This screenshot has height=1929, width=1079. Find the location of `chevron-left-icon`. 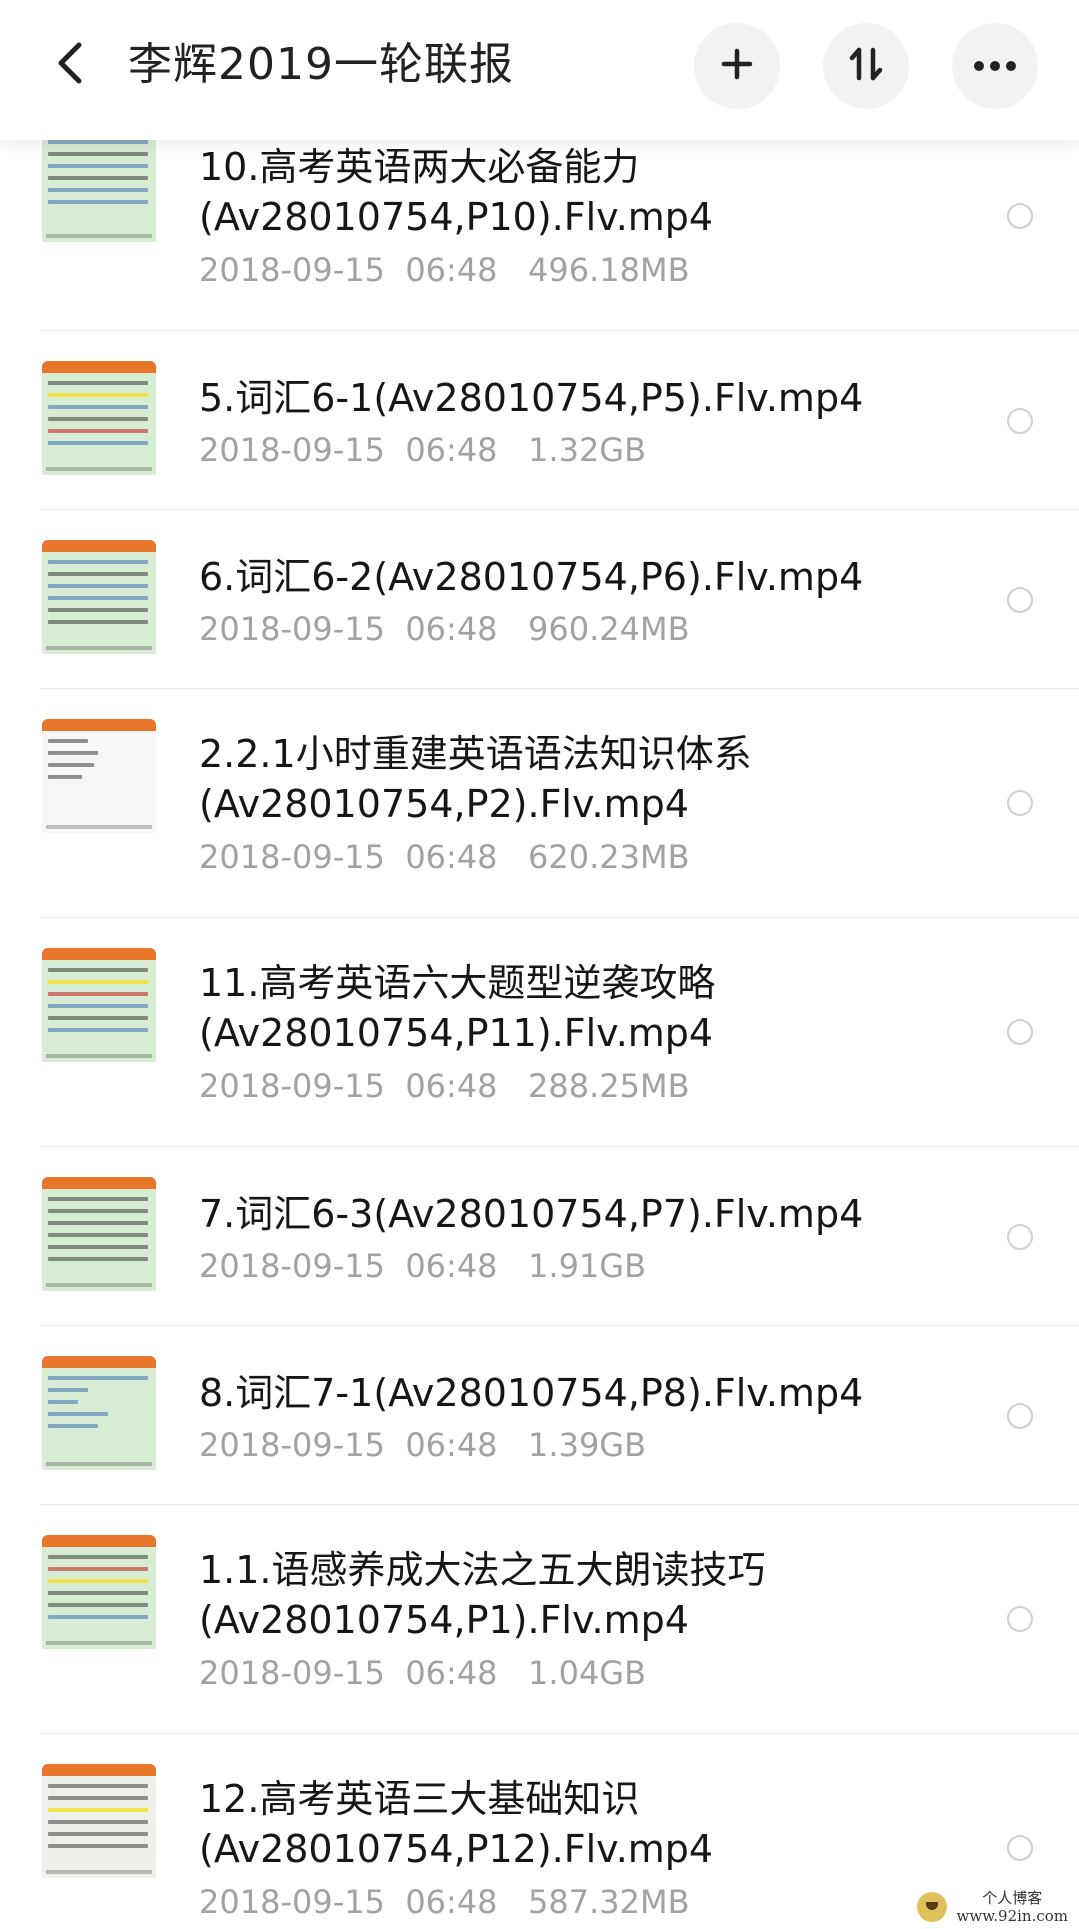

chevron-left-icon is located at coordinates (70, 65).